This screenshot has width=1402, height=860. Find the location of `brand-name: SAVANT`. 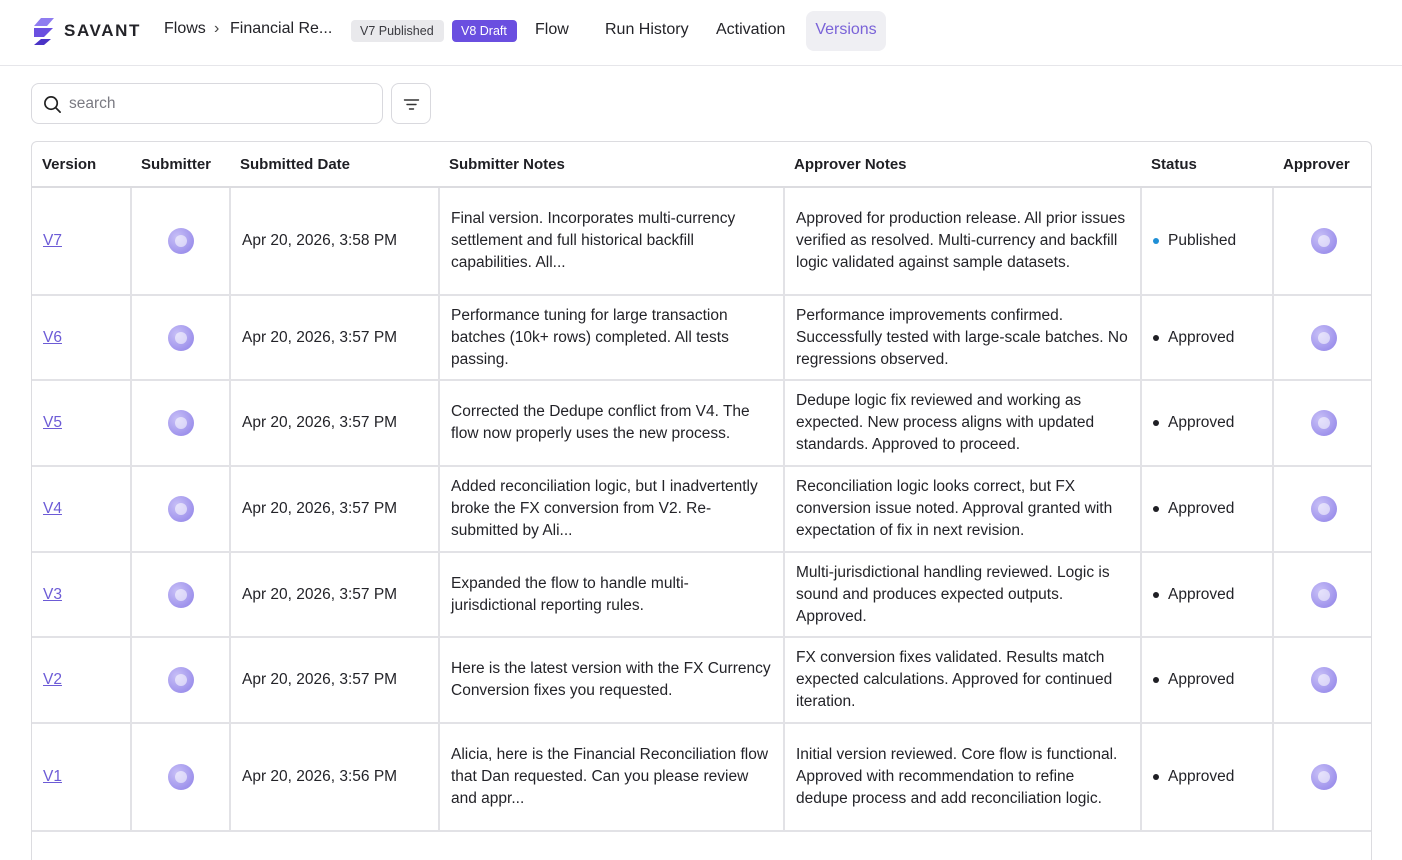

brand-name: SAVANT is located at coordinates (102, 30).